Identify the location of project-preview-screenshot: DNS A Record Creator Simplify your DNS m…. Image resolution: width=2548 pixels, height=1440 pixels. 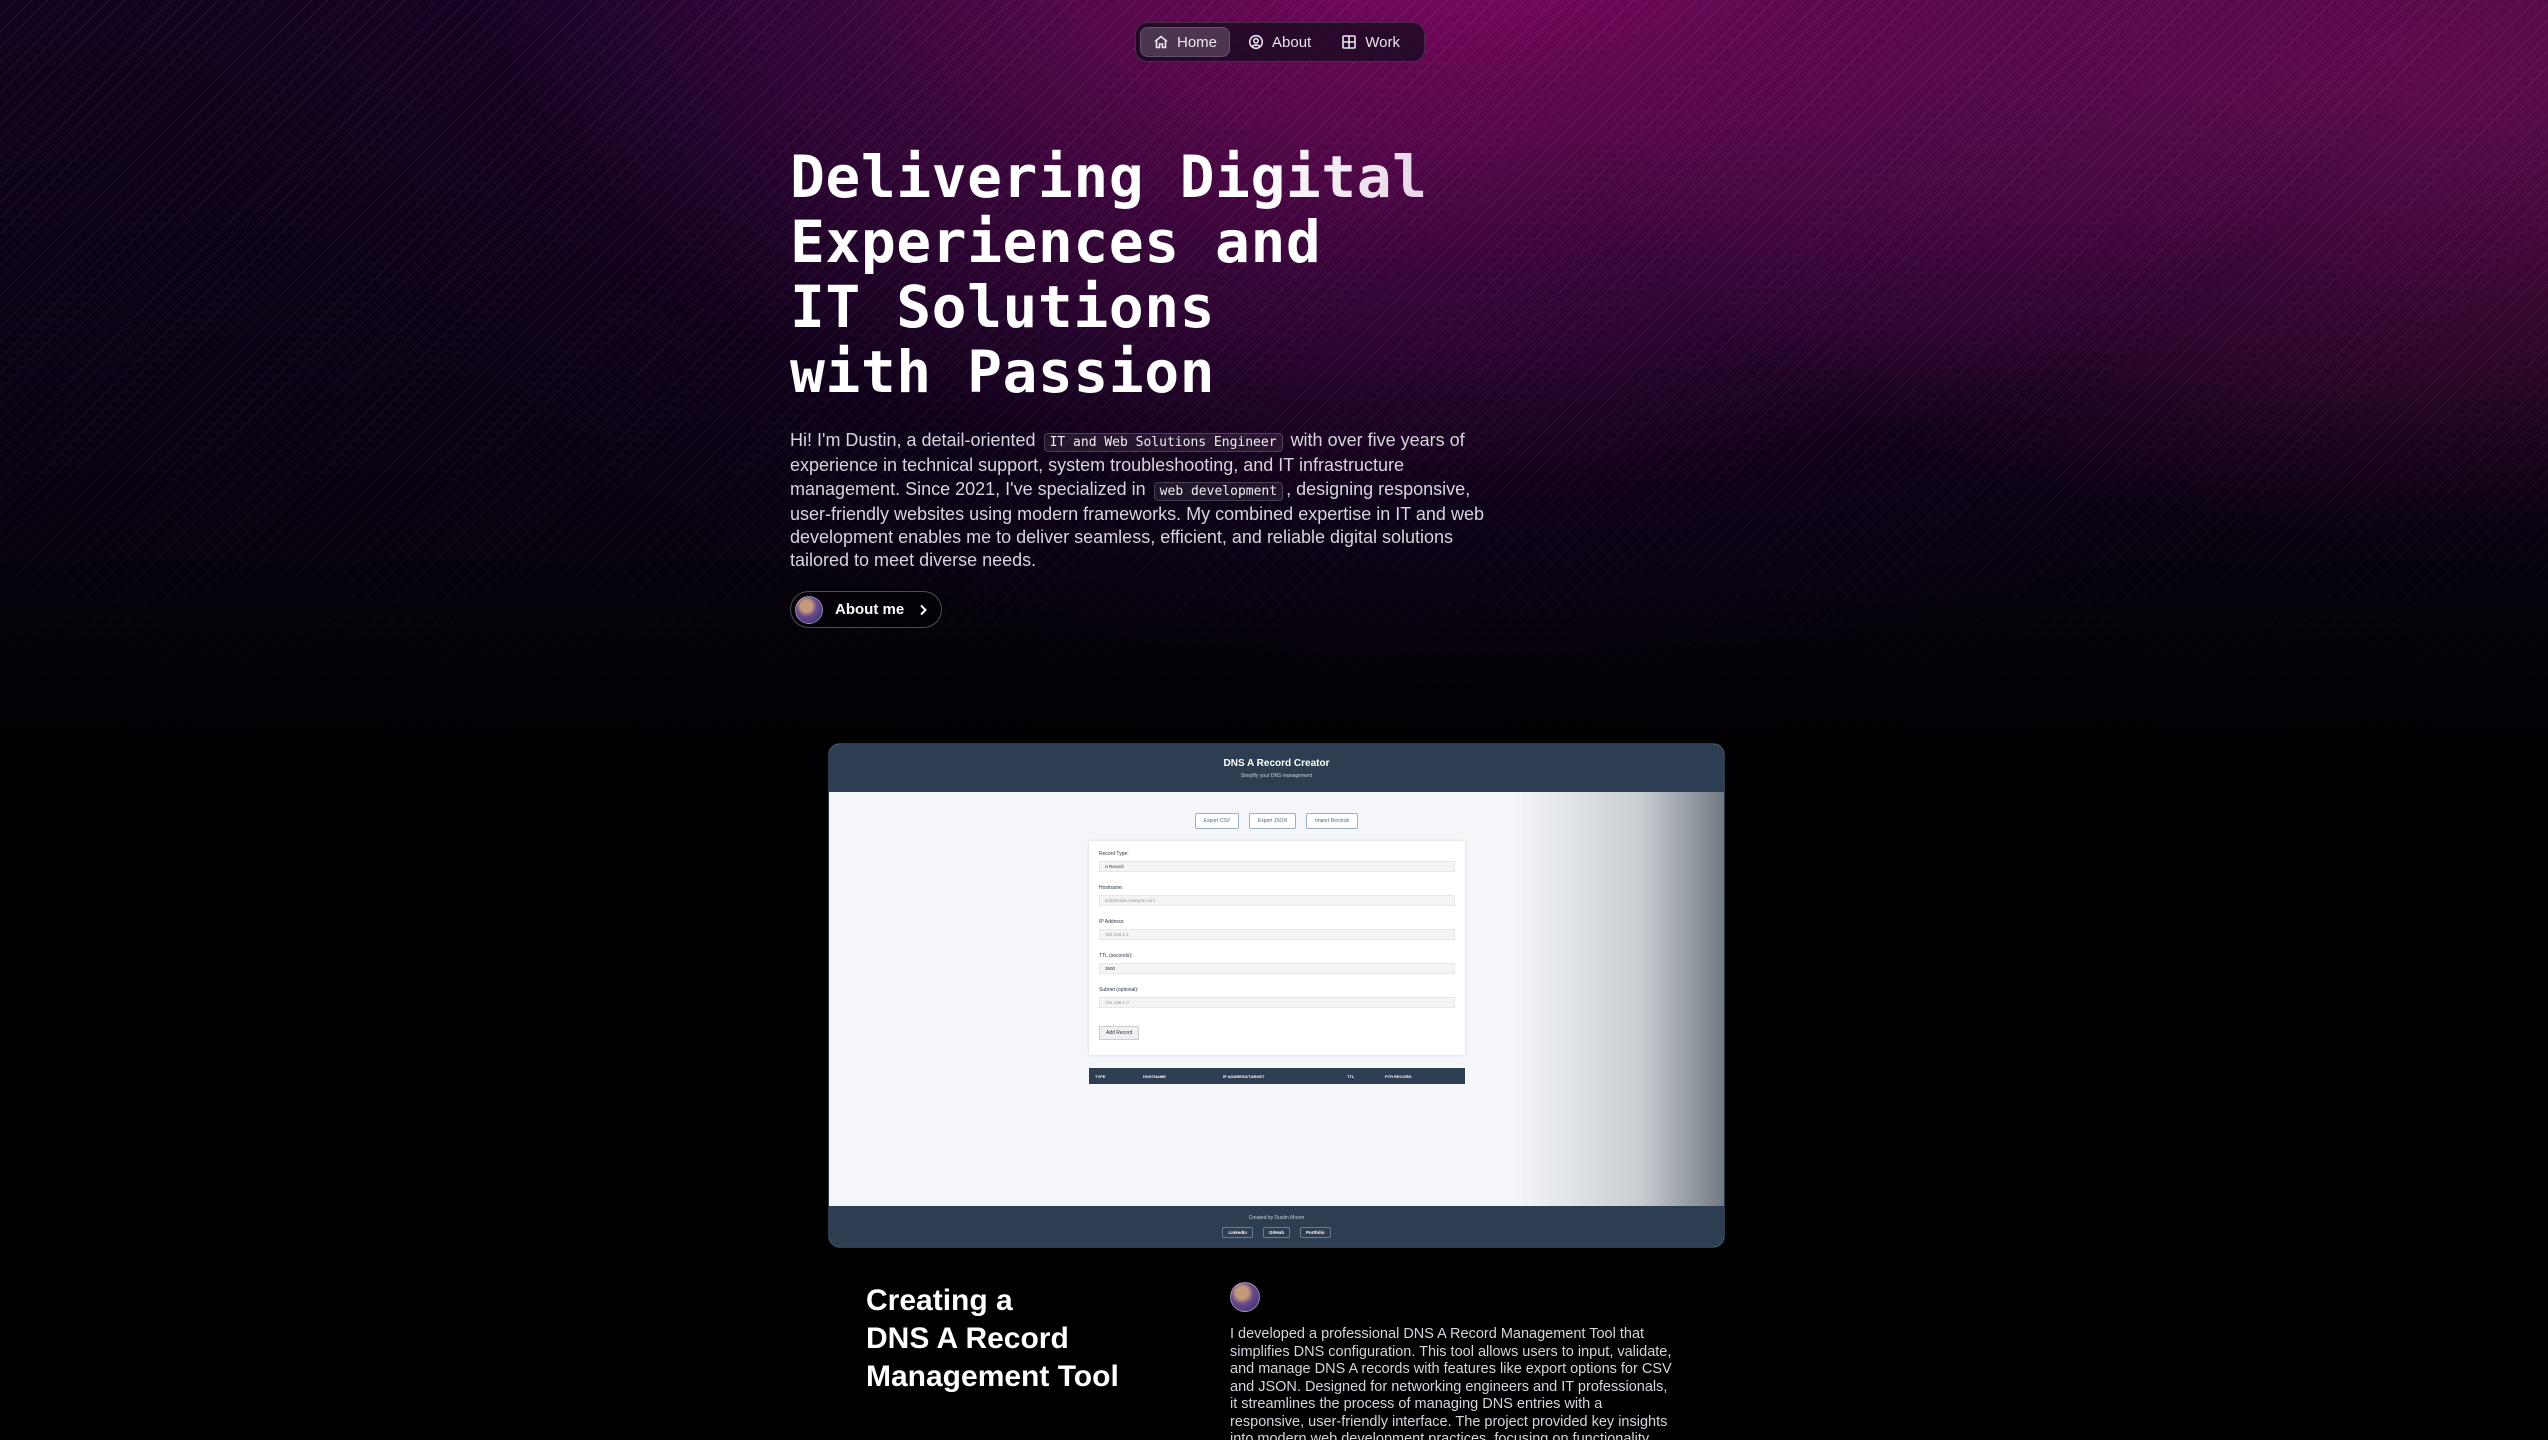
(1276, 995).